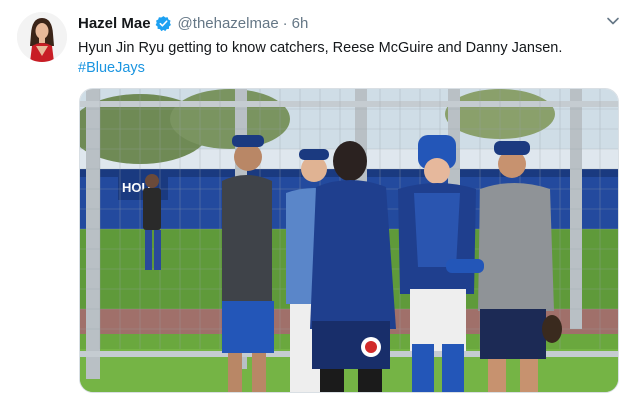 Image resolution: width=640 pixels, height=404 pixels. Describe the element at coordinates (114, 23) in the screenshot. I see `display-name: Hazel Mae` at that location.